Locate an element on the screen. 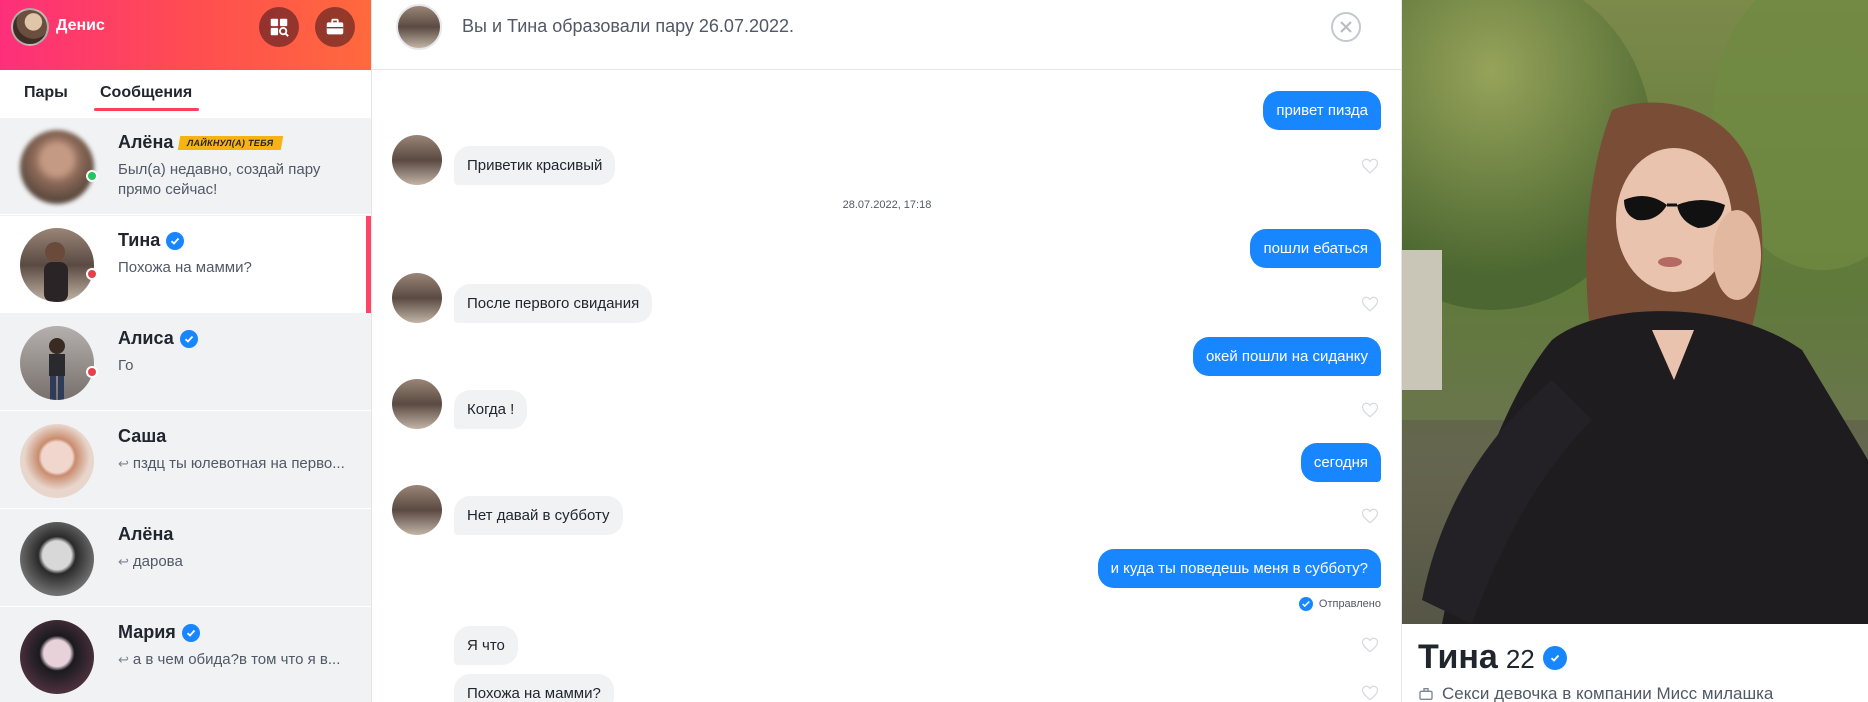 The width and height of the screenshot is (1868, 702). incoming-message: Похожа на мамми? is located at coordinates (534, 688).